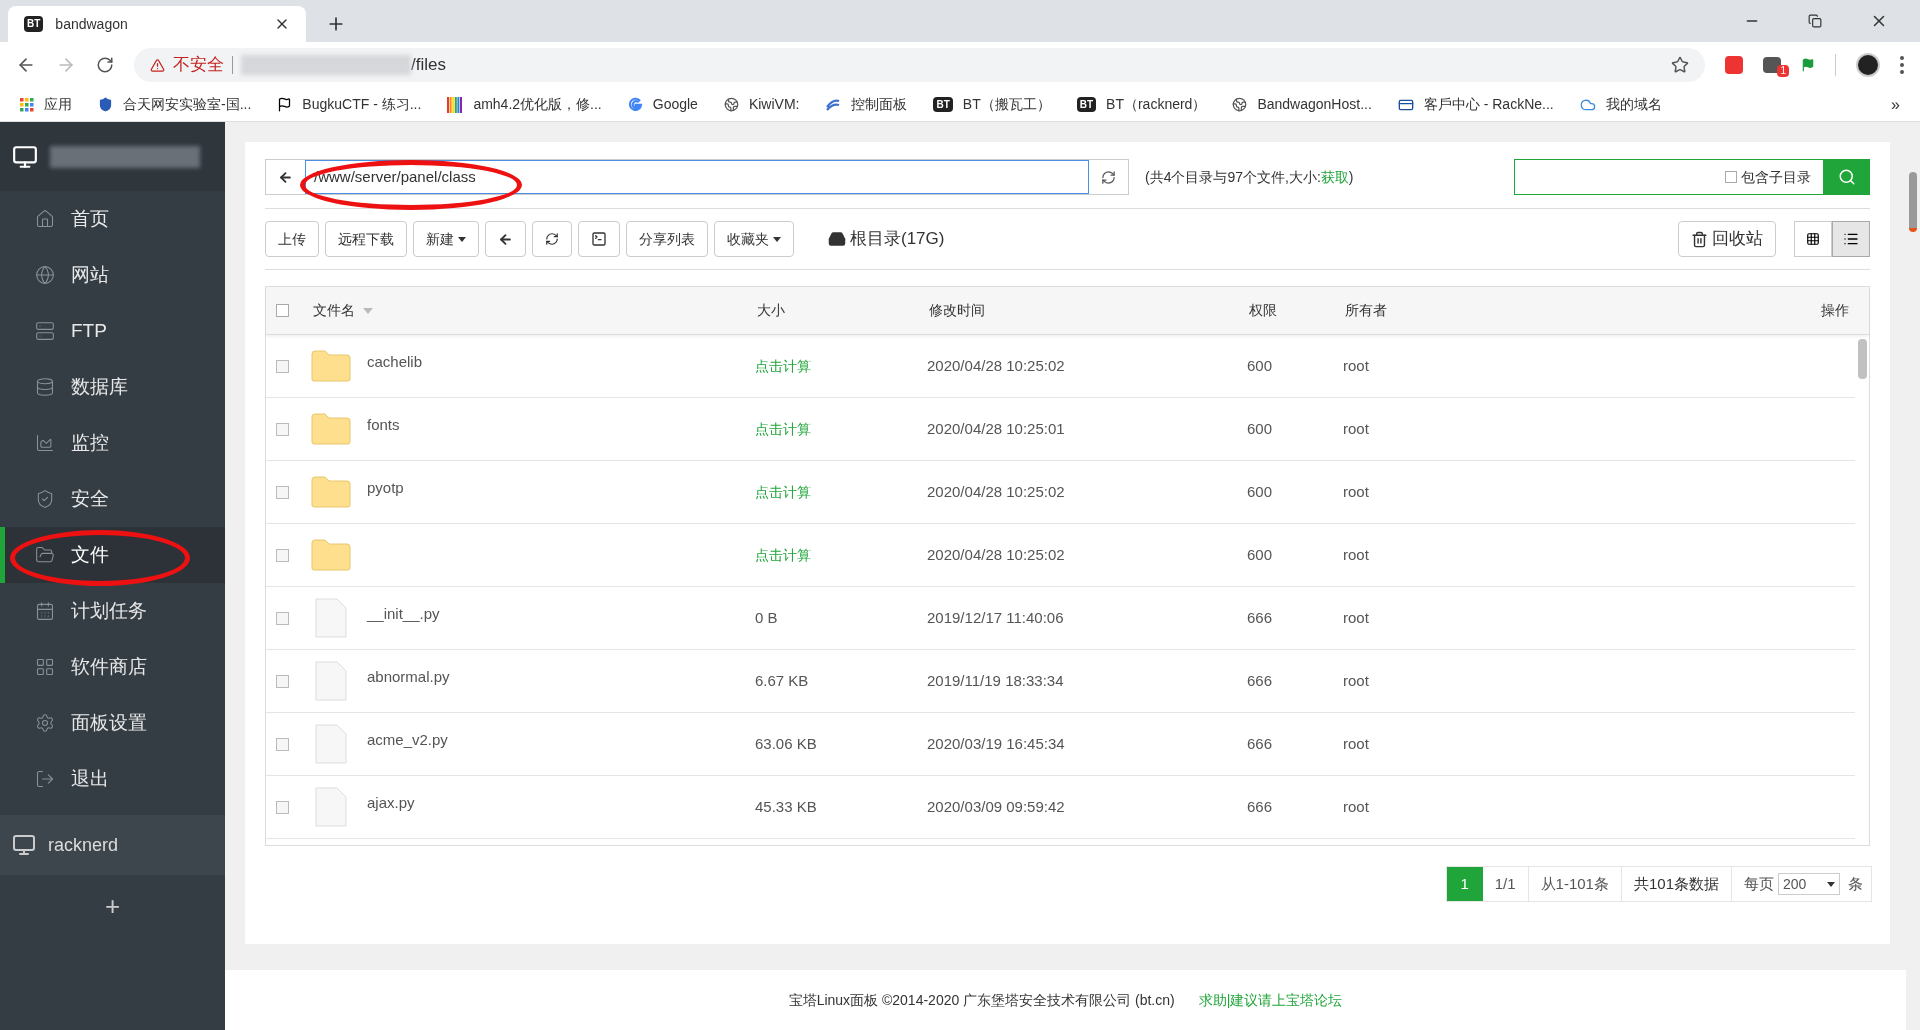 This screenshot has width=1920, height=1030. Describe the element at coordinates (105, 65) in the screenshot. I see `reload-icon` at that location.